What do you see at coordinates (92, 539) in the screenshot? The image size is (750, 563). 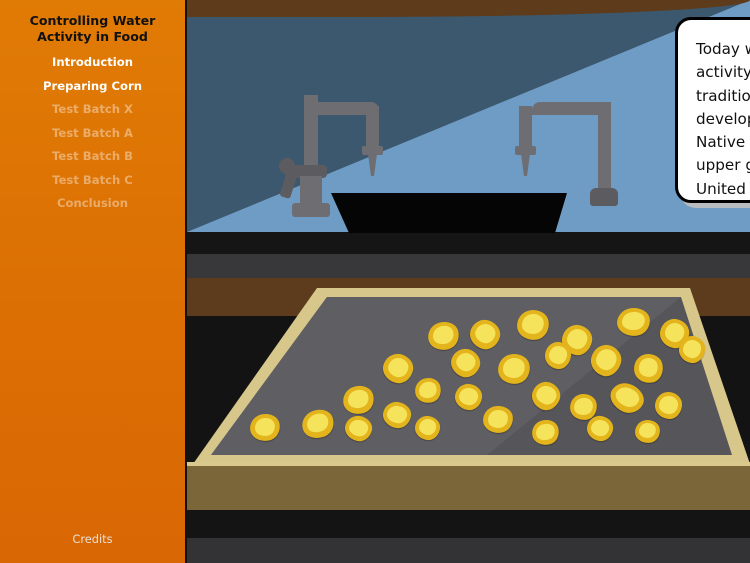 I see `sidebar-item-credits: Credits` at bounding box center [92, 539].